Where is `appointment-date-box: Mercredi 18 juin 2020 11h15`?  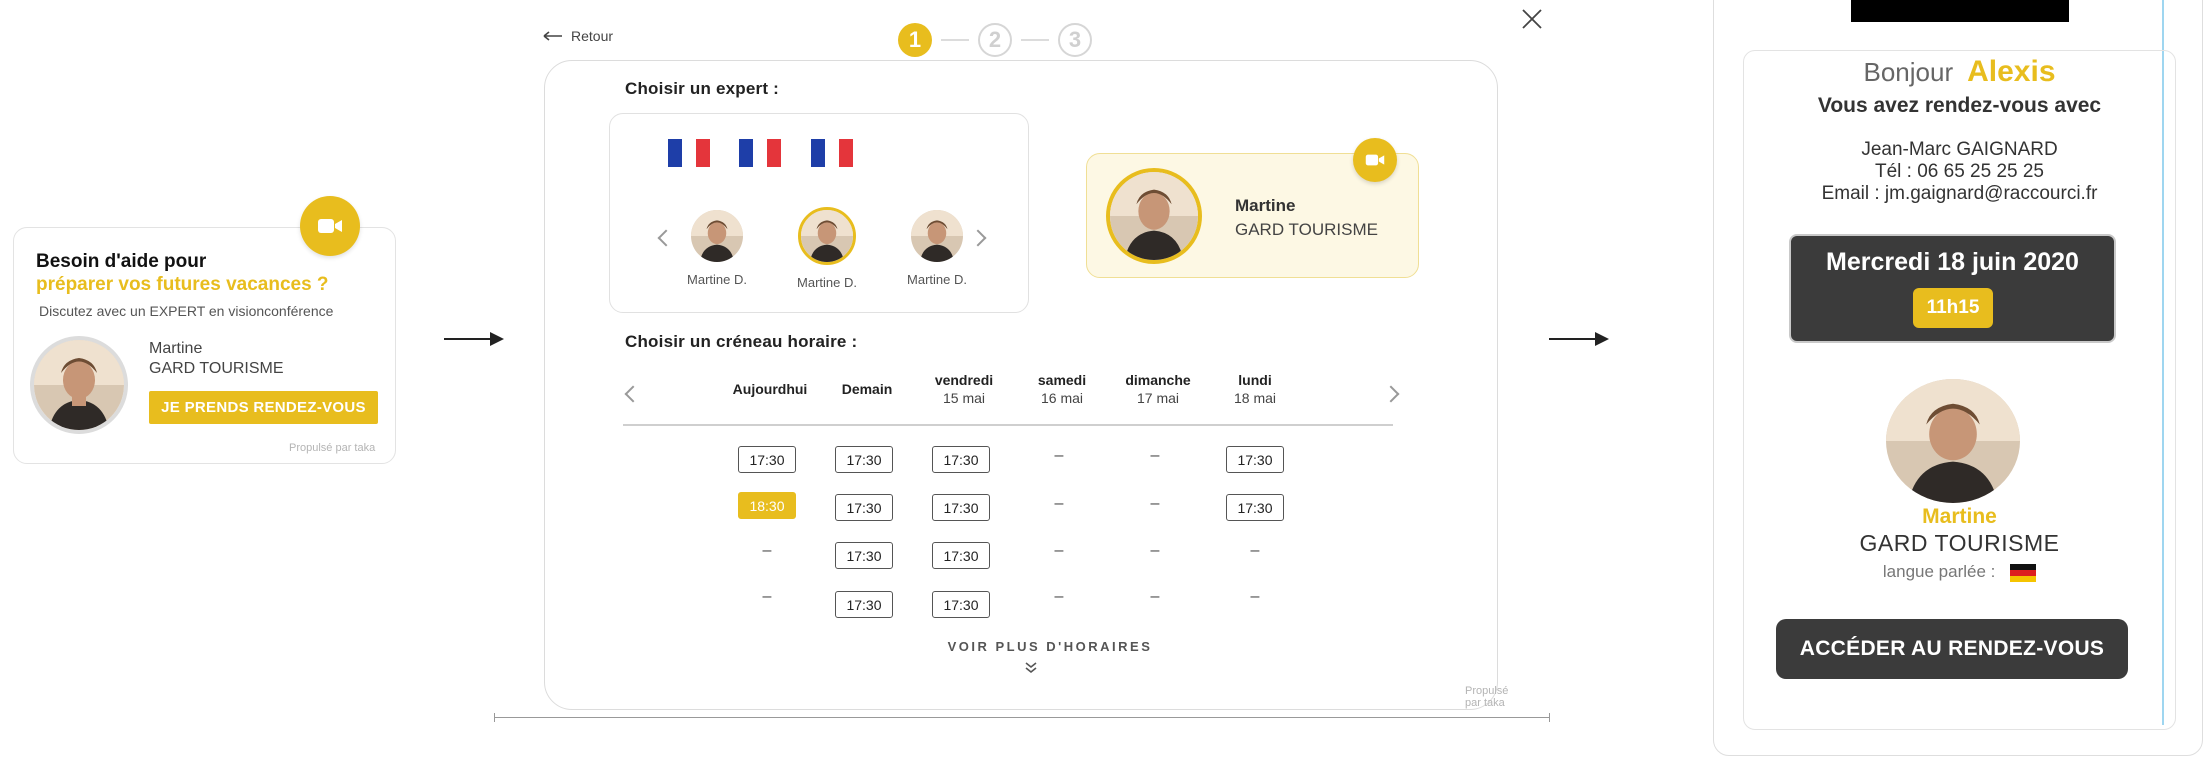 appointment-date-box: Mercredi 18 juin 2020 11h15 is located at coordinates (1952, 288).